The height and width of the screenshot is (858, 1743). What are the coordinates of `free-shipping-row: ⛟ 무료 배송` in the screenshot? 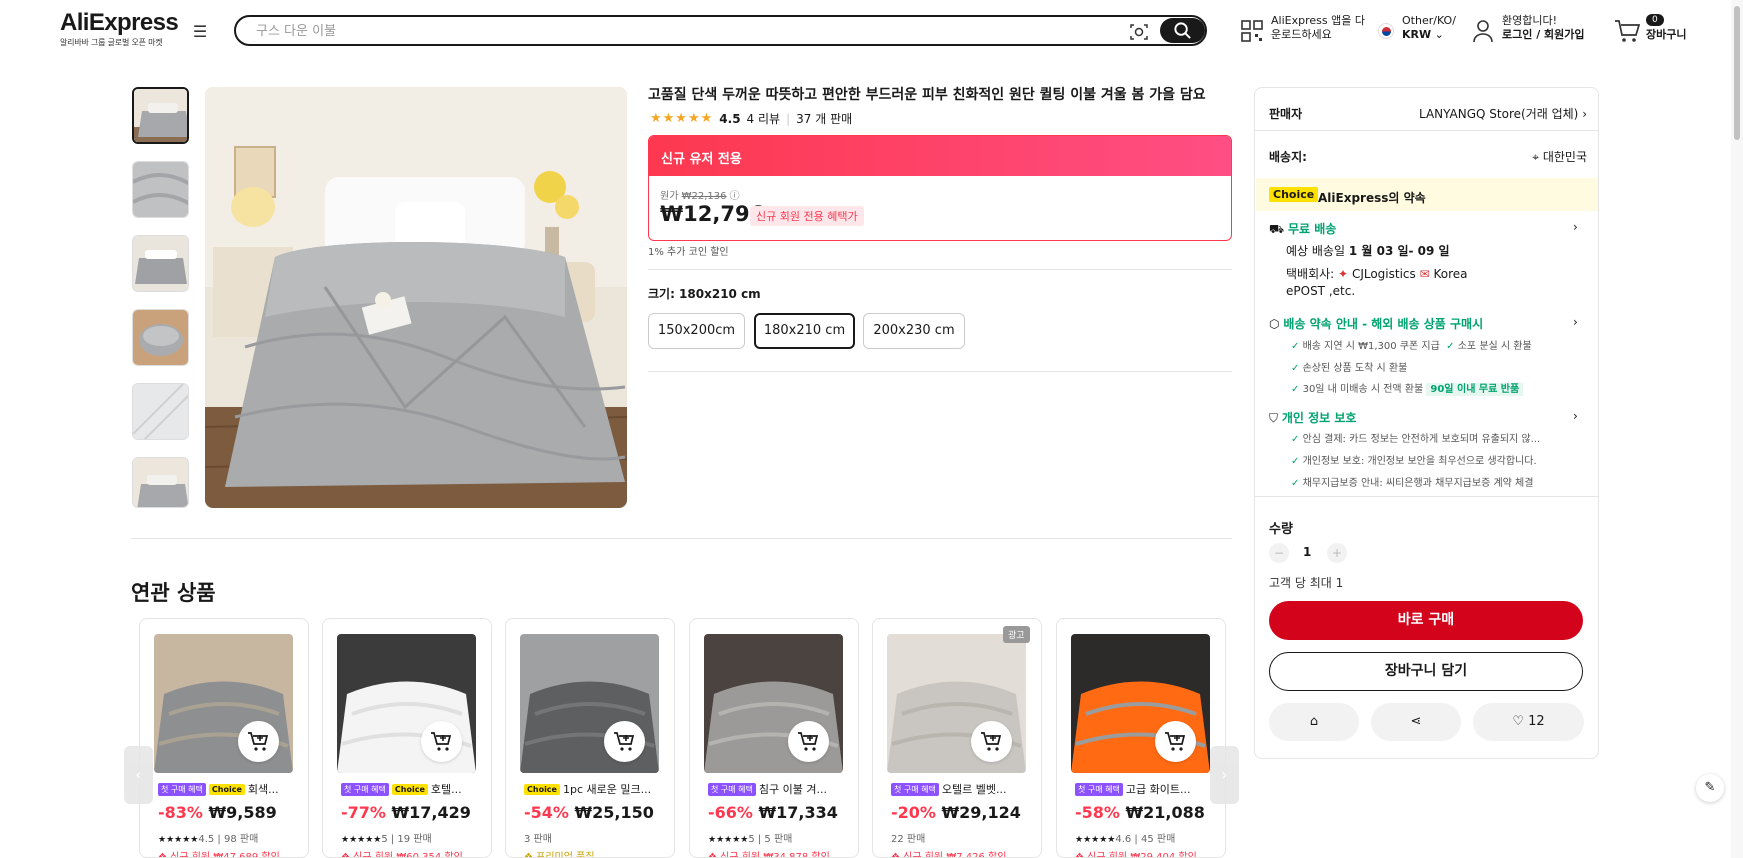 It's located at (1302, 229).